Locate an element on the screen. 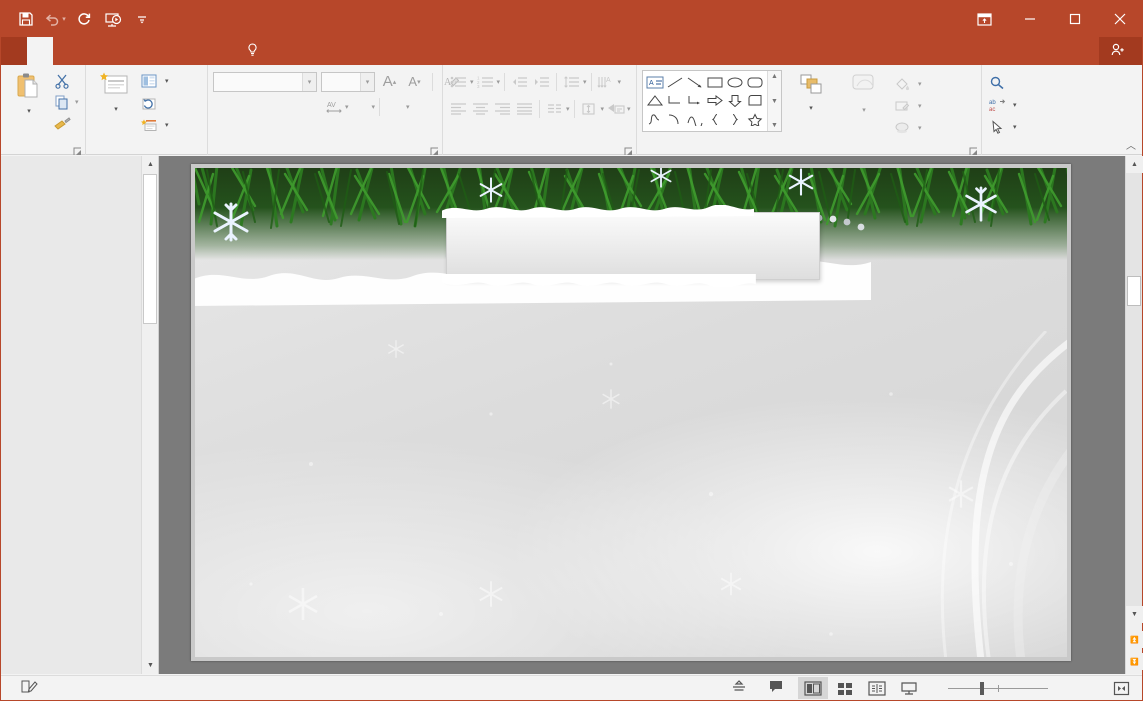 This screenshot has width=1143, height=701. shapes-gallery-scrollbar: ▲ ▼ ▼ is located at coordinates (774, 101).